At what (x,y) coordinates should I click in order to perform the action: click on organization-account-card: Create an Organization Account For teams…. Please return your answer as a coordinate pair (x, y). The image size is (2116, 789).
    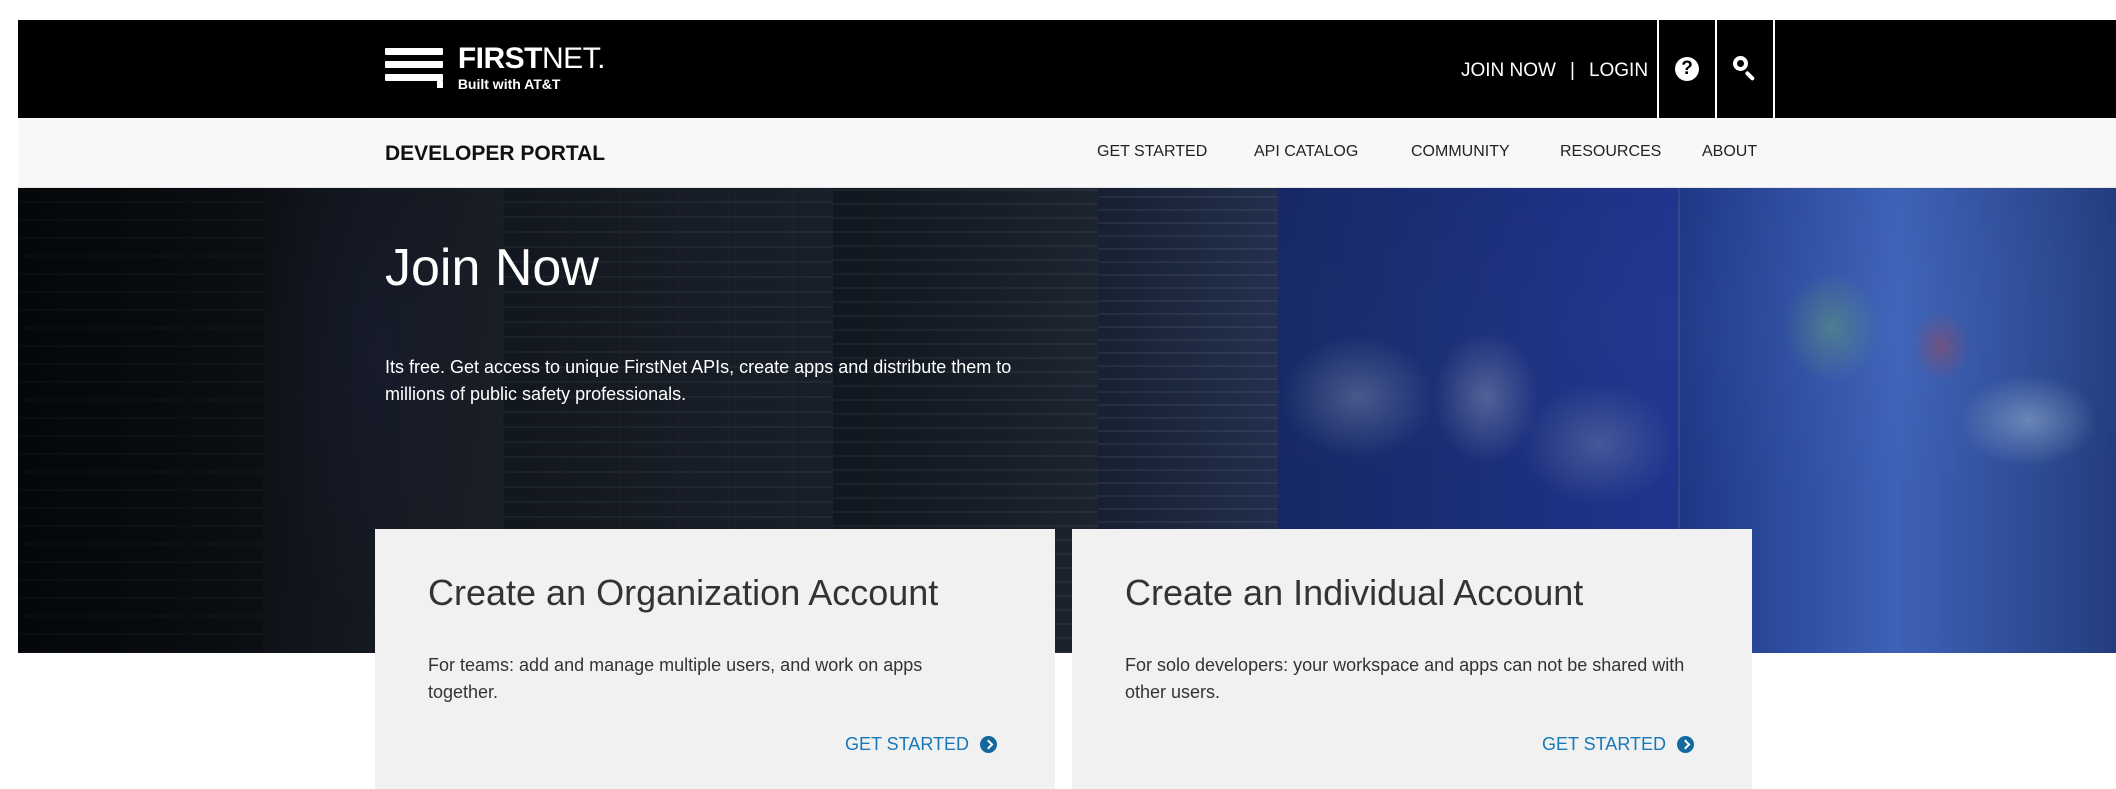
    Looking at the image, I should click on (715, 659).